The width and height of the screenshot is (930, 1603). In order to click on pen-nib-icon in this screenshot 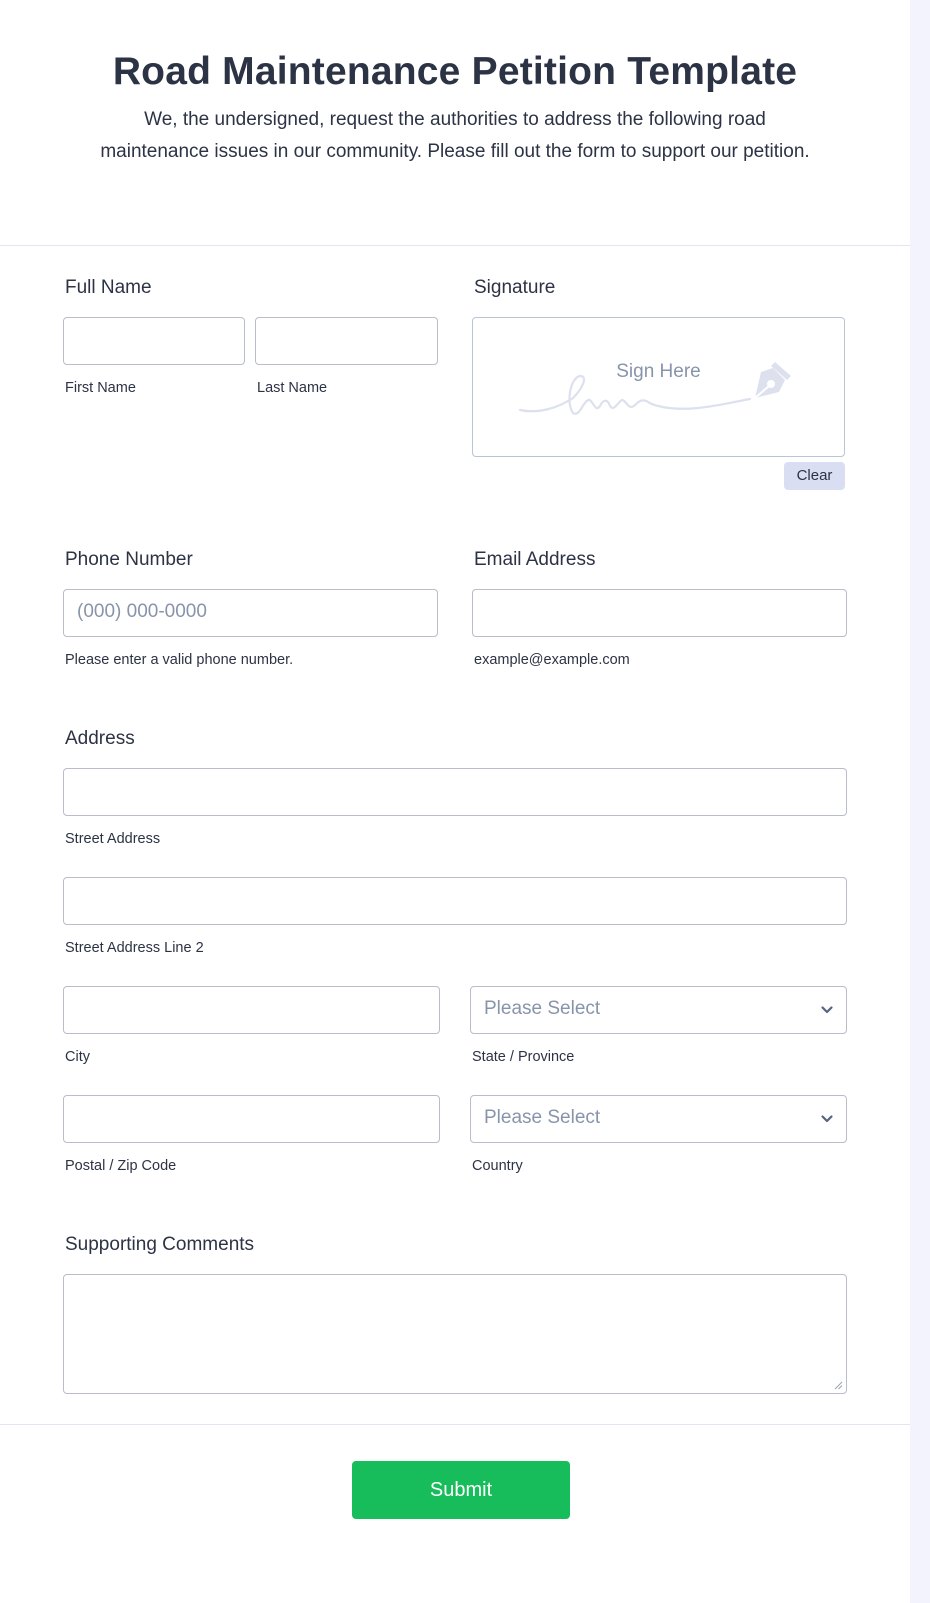, I will do `click(772, 380)`.